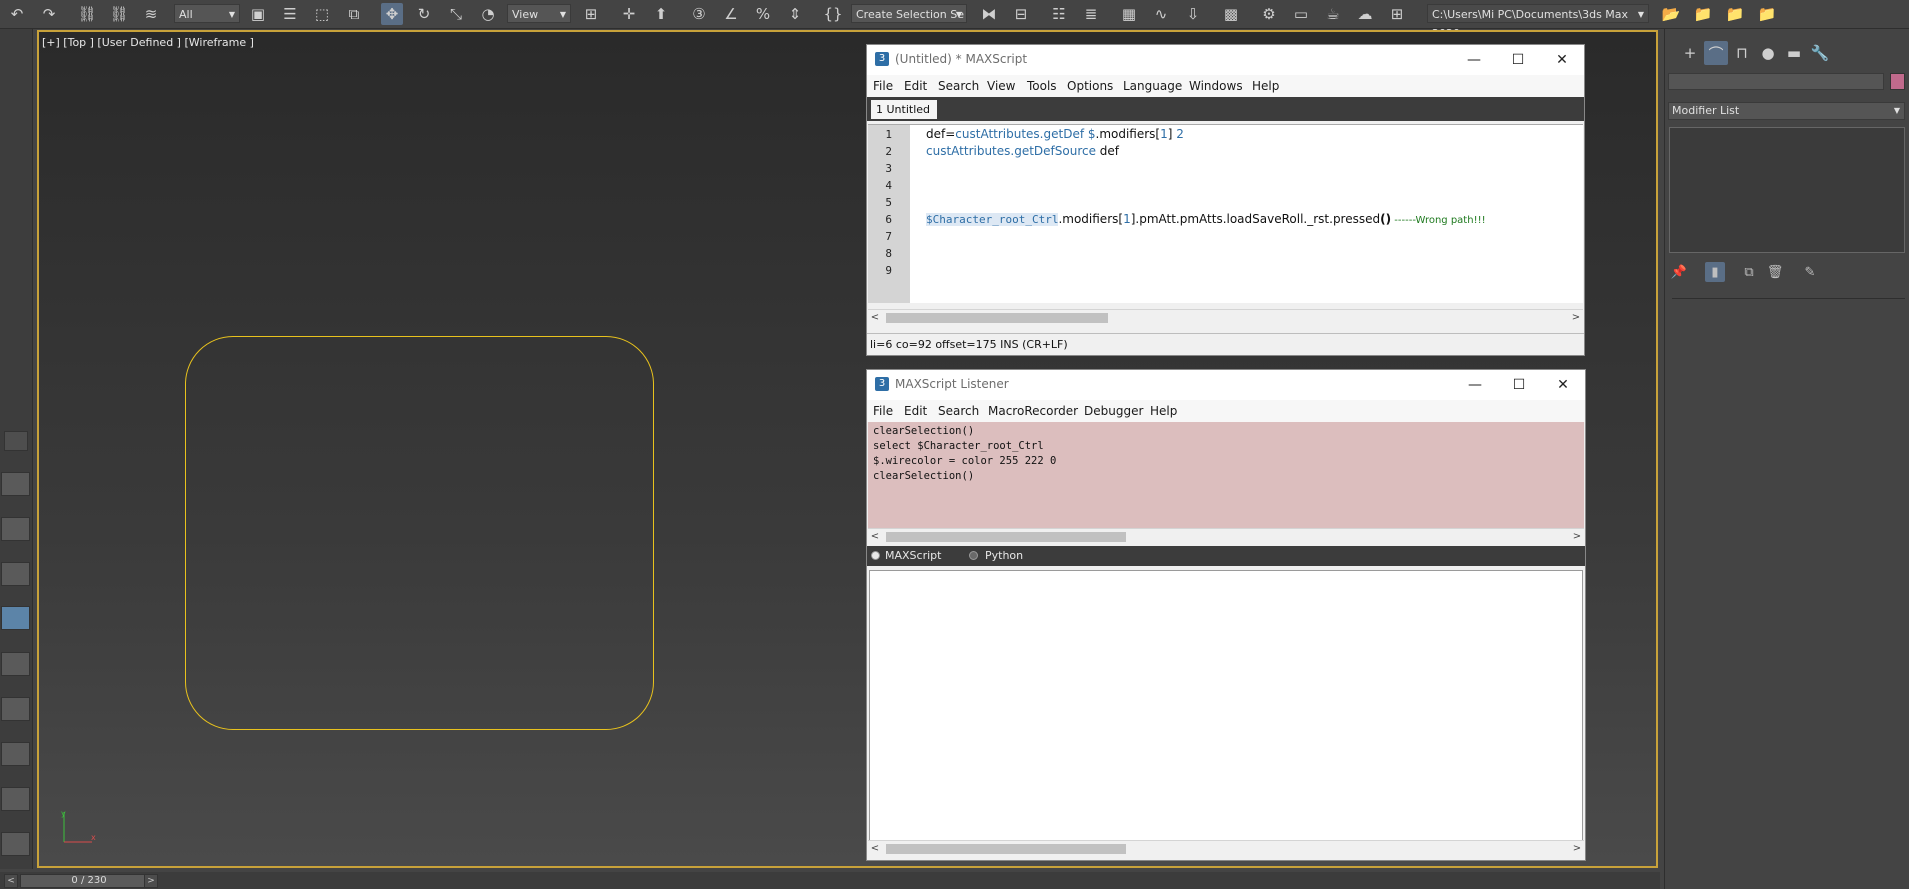 Image resolution: width=1909 pixels, height=889 pixels. I want to click on motion-tab-icon: ●, so click(1768, 53).